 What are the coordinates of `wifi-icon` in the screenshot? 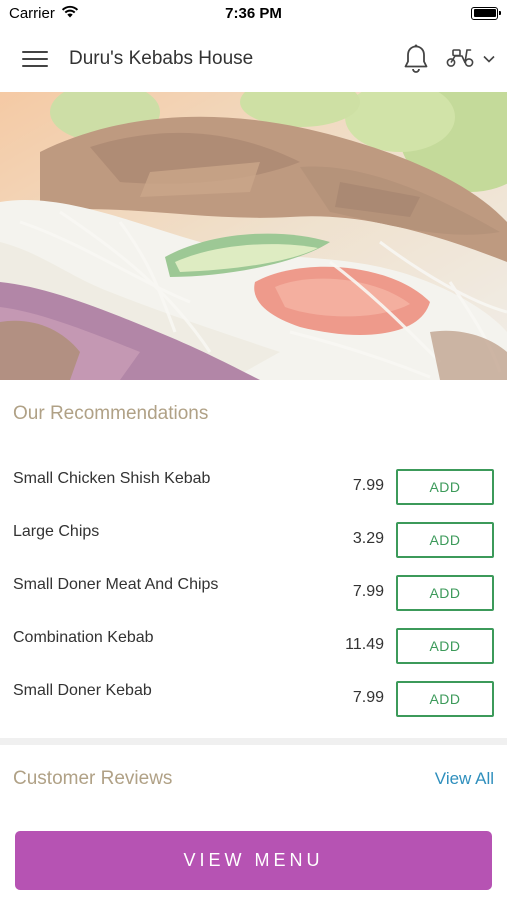 It's located at (70, 13).